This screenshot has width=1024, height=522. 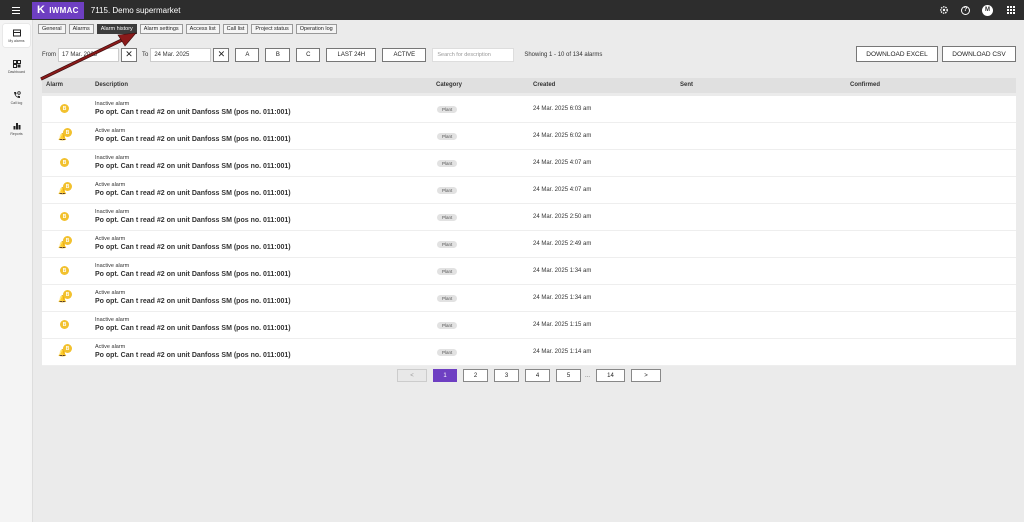 What do you see at coordinates (445, 375) in the screenshot?
I see `page-1-button: 1` at bounding box center [445, 375].